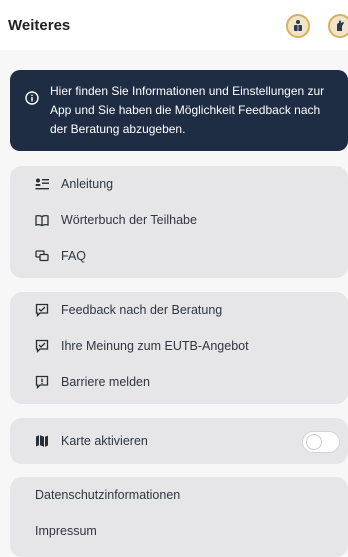  What do you see at coordinates (32, 101) in the screenshot?
I see `info-icon` at bounding box center [32, 101].